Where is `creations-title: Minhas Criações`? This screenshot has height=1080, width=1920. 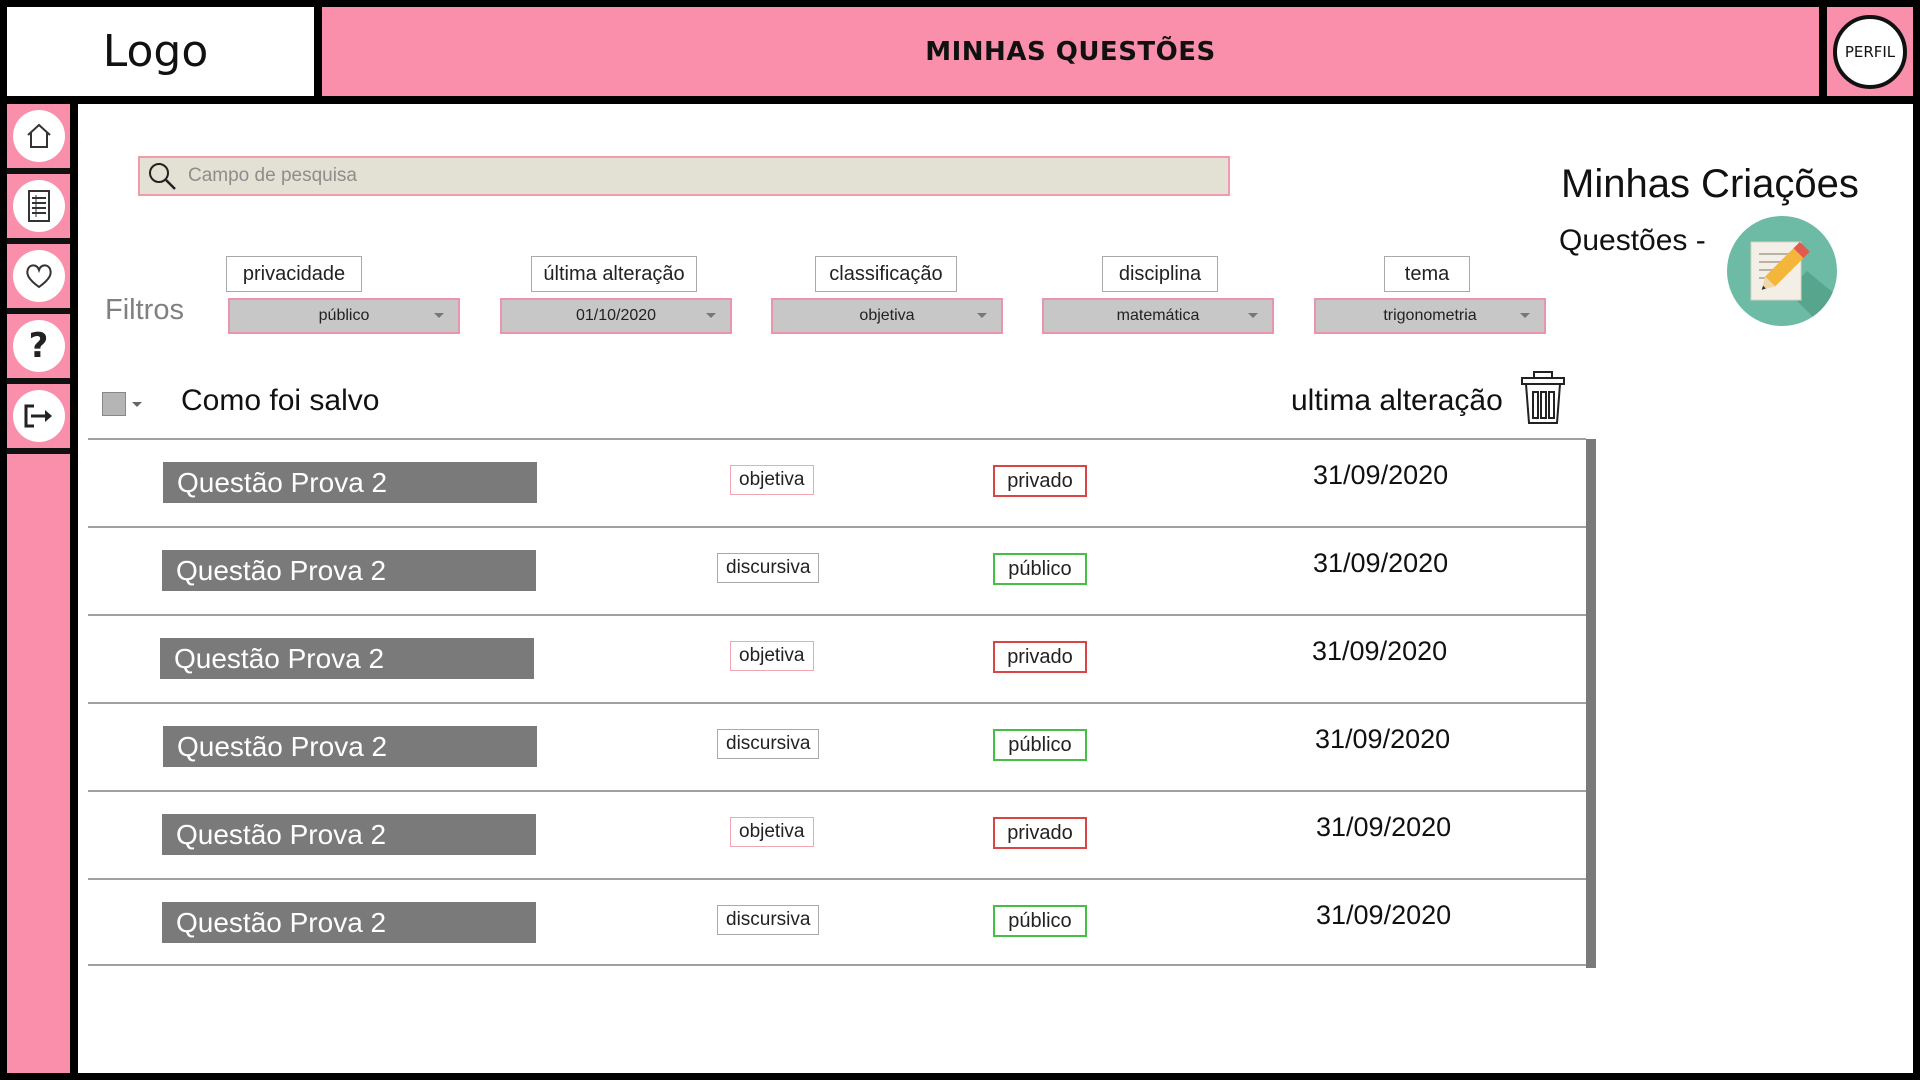 creations-title: Minhas Criações is located at coordinates (1710, 184).